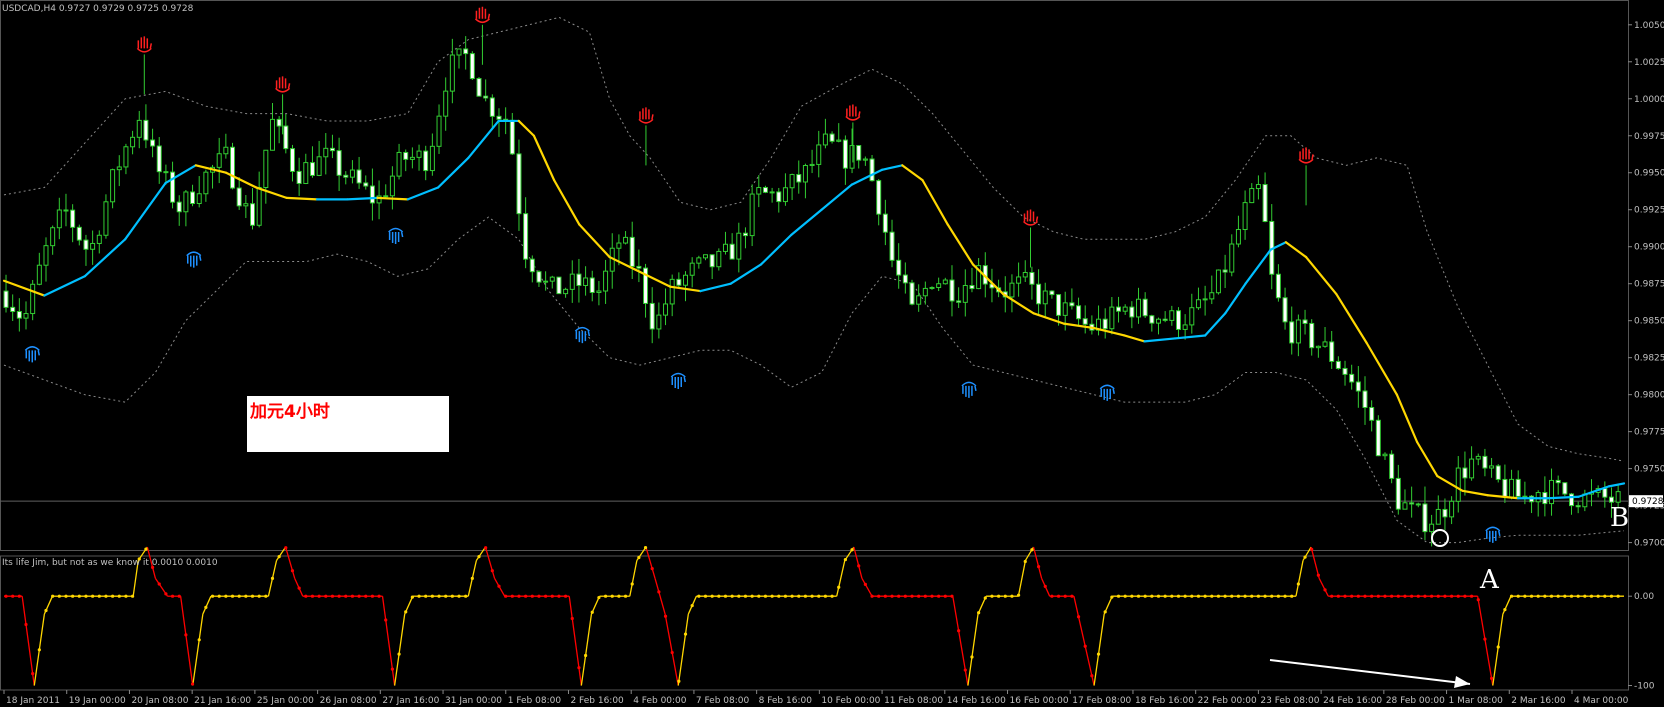 This screenshot has height=707, width=1664. I want to click on time-tick-label: 16 Feb 00:00, so click(1039, 701).